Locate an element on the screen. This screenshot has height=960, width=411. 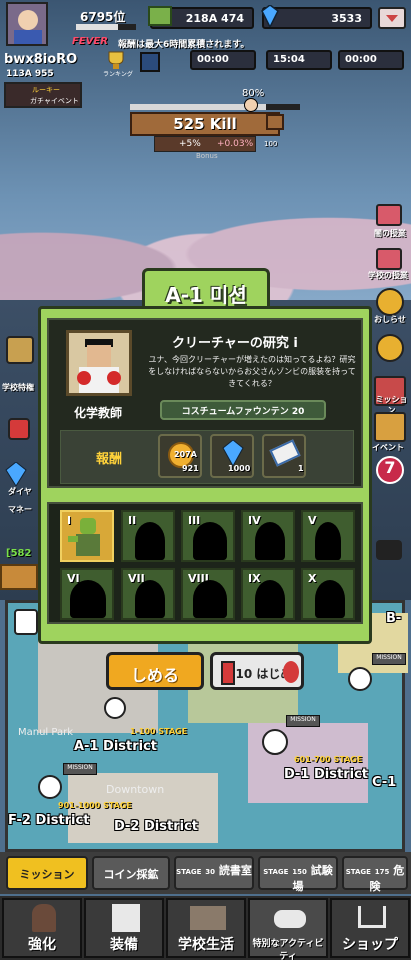
mission-title: クリーチャーの研究 i is located at coordinates (235, 343).